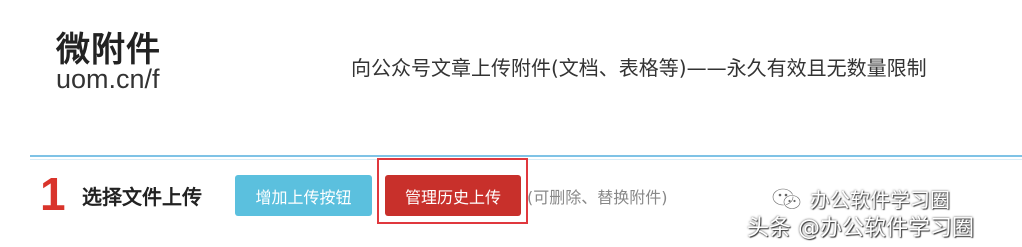 The height and width of the screenshot is (247, 1022). I want to click on page-tagline: 向公众号文章上传附件(文档、表格等)——永久有效且无数量限制, so click(639, 68).